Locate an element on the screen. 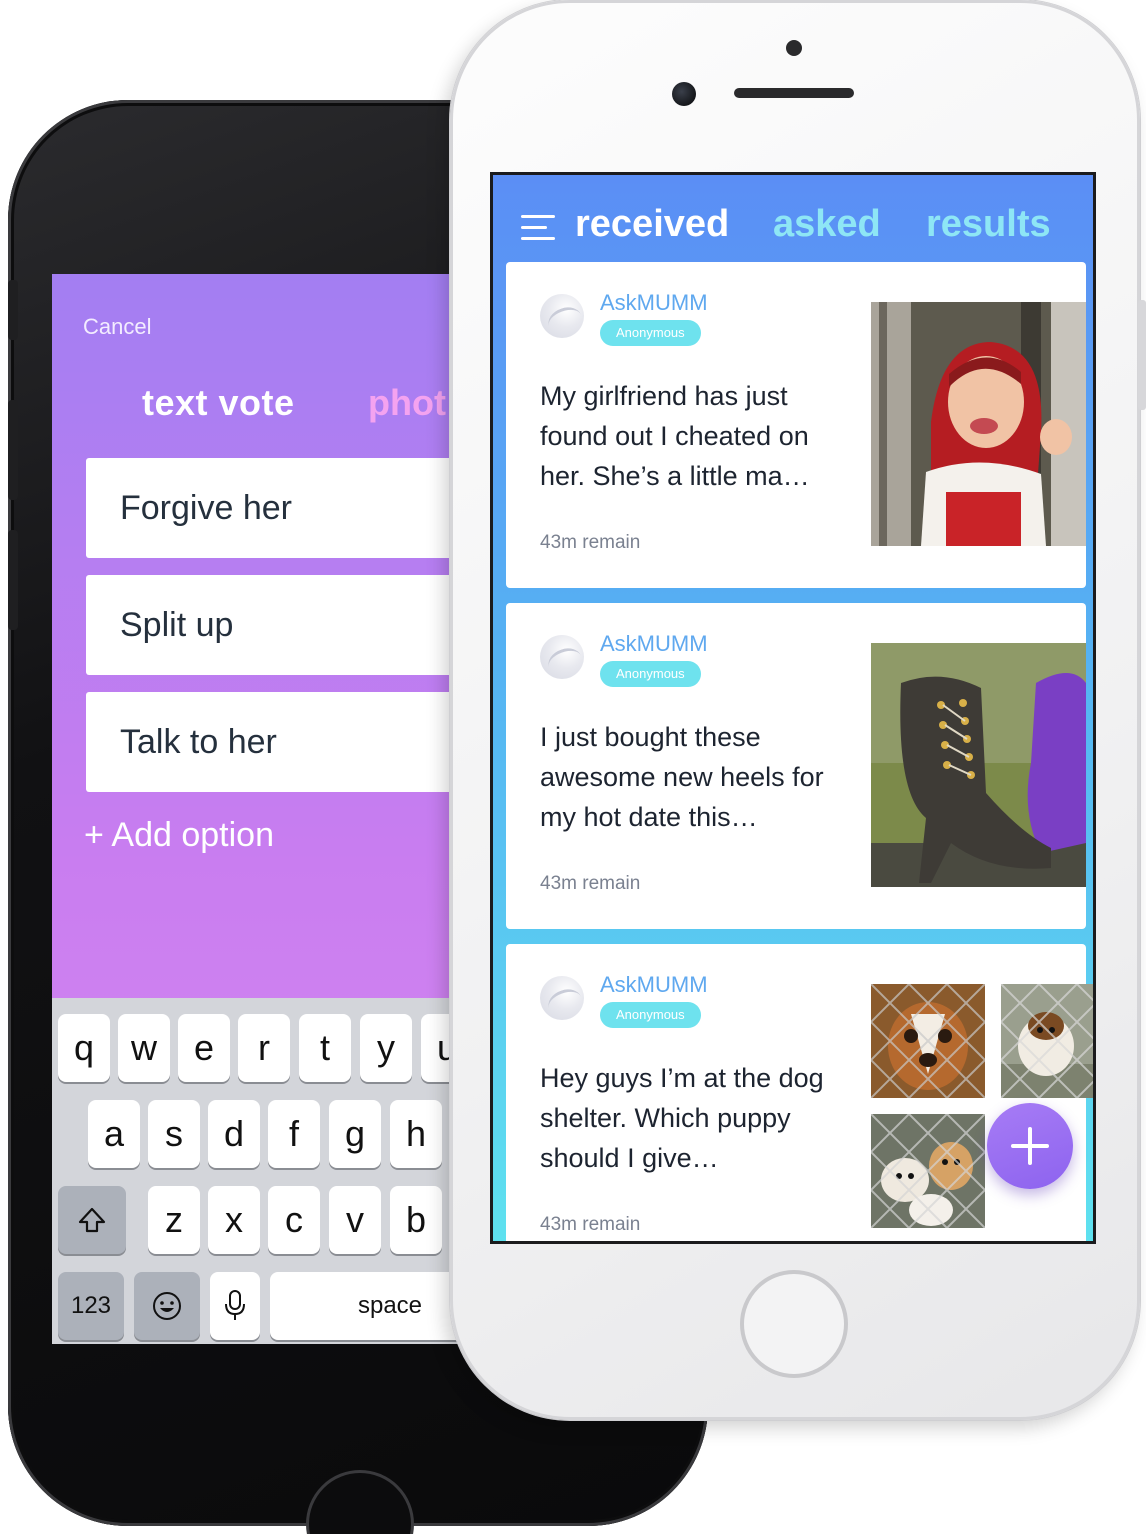  tab-photo-vote: phot is located at coordinates (407, 403).